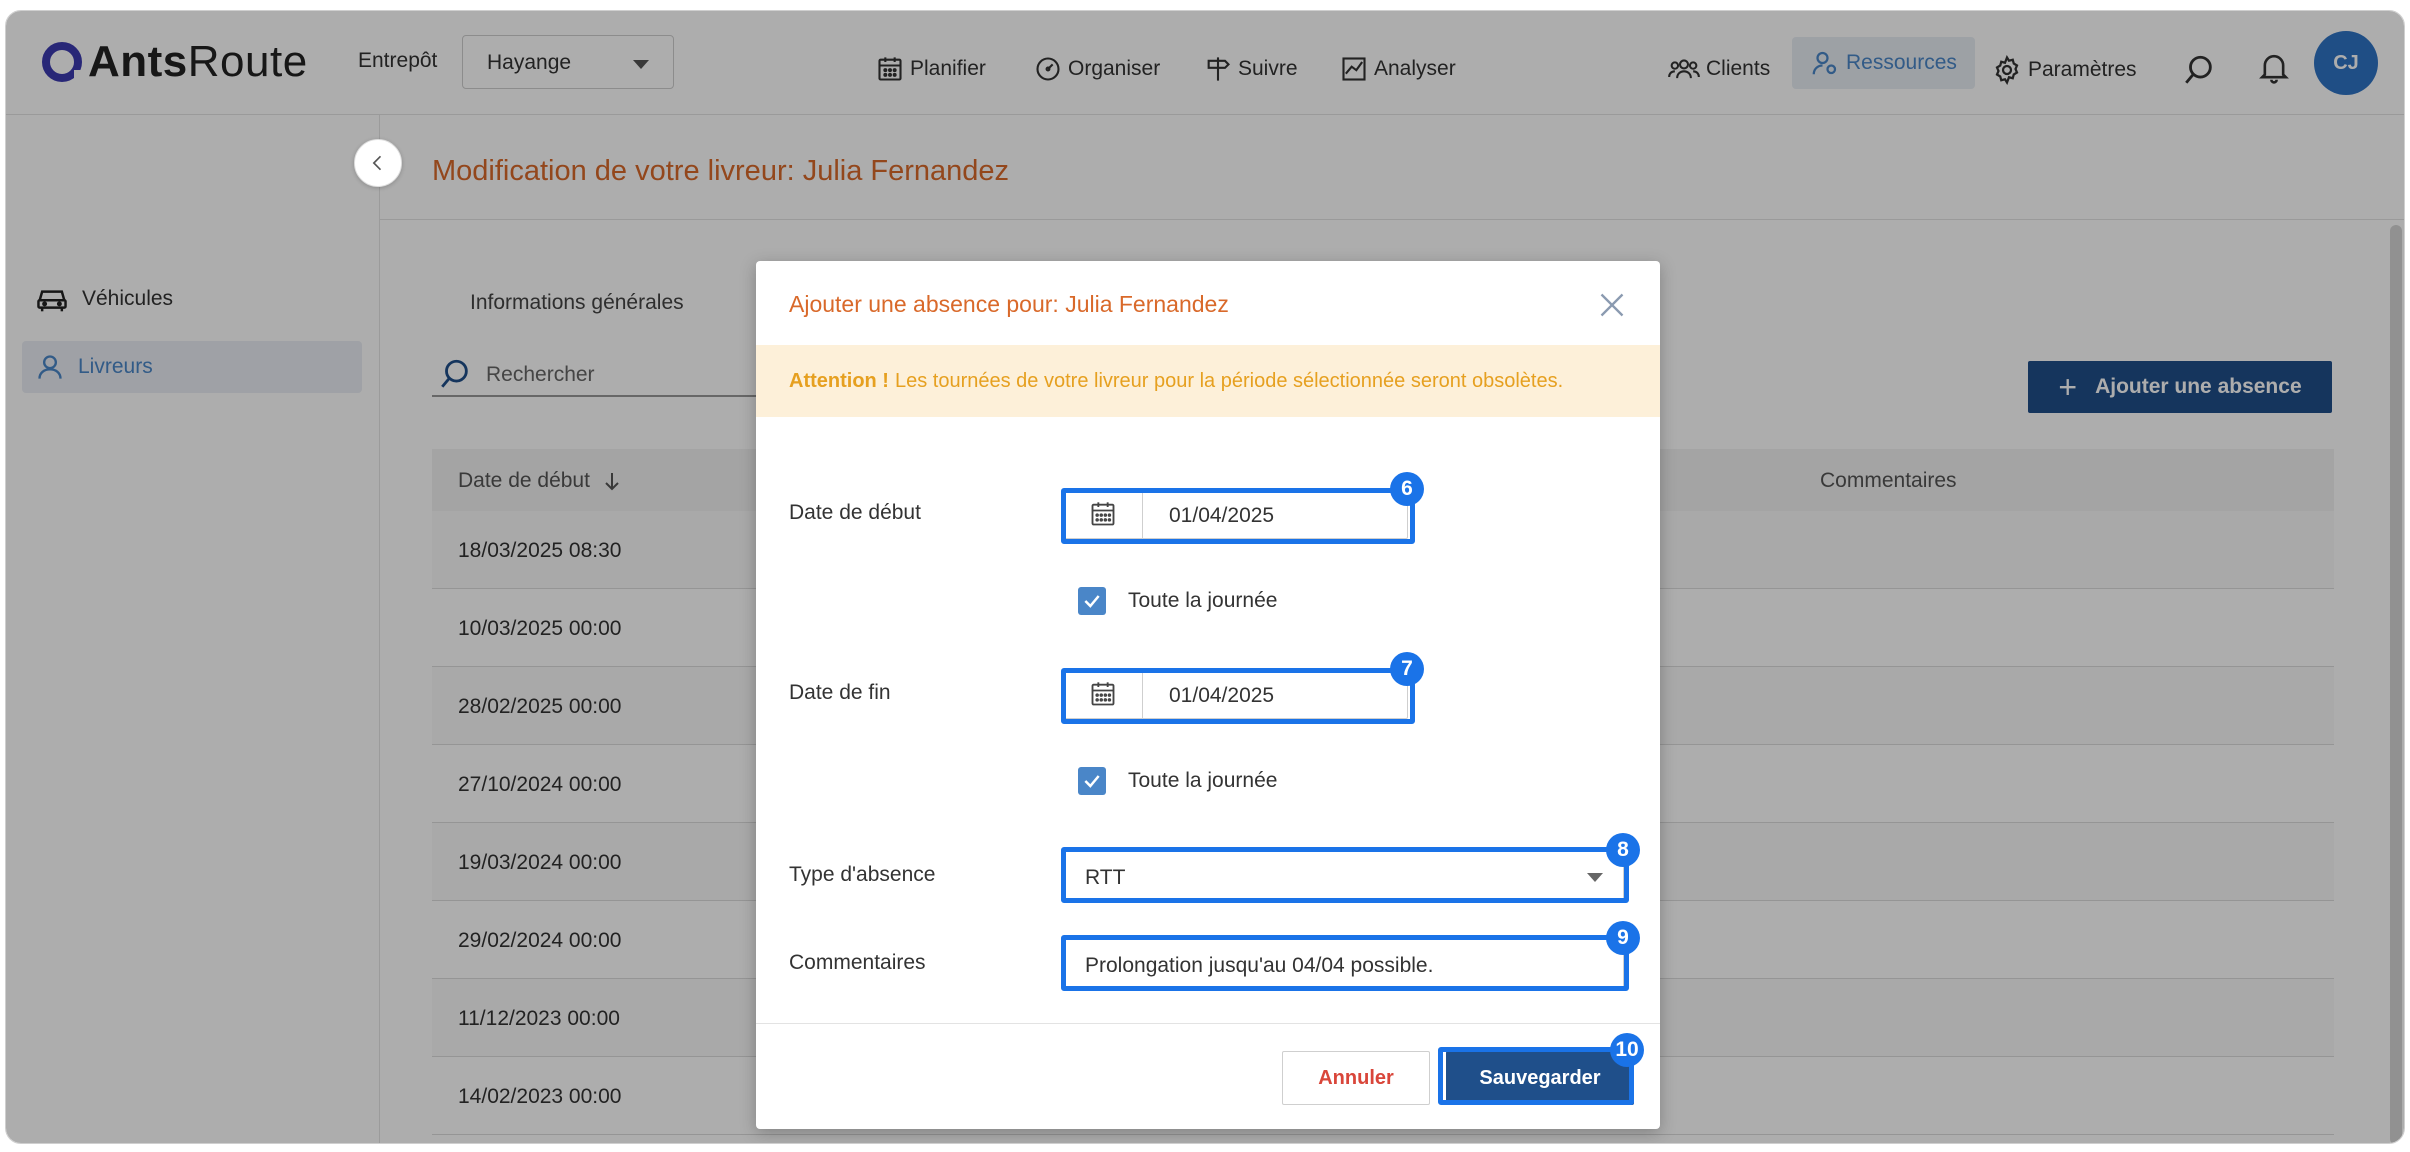 Image resolution: width=2410 pixels, height=1152 pixels. Describe the element at coordinates (1623, 938) in the screenshot. I see `step-badge: 9` at that location.